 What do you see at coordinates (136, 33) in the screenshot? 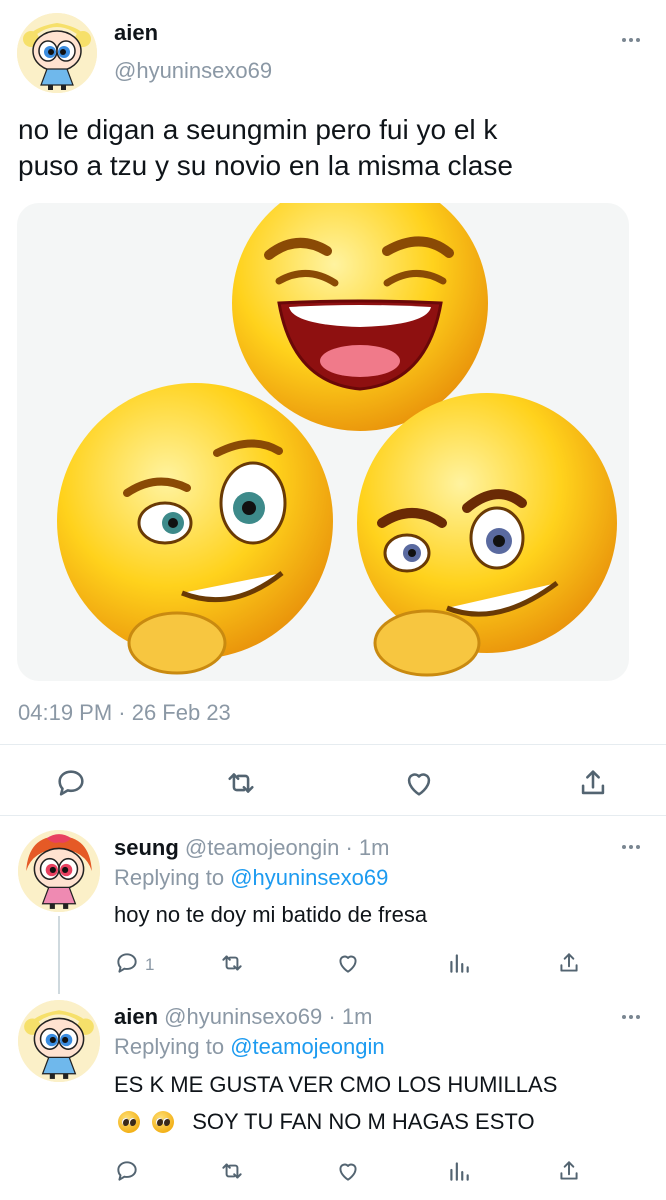
I see `display-name: aien` at bounding box center [136, 33].